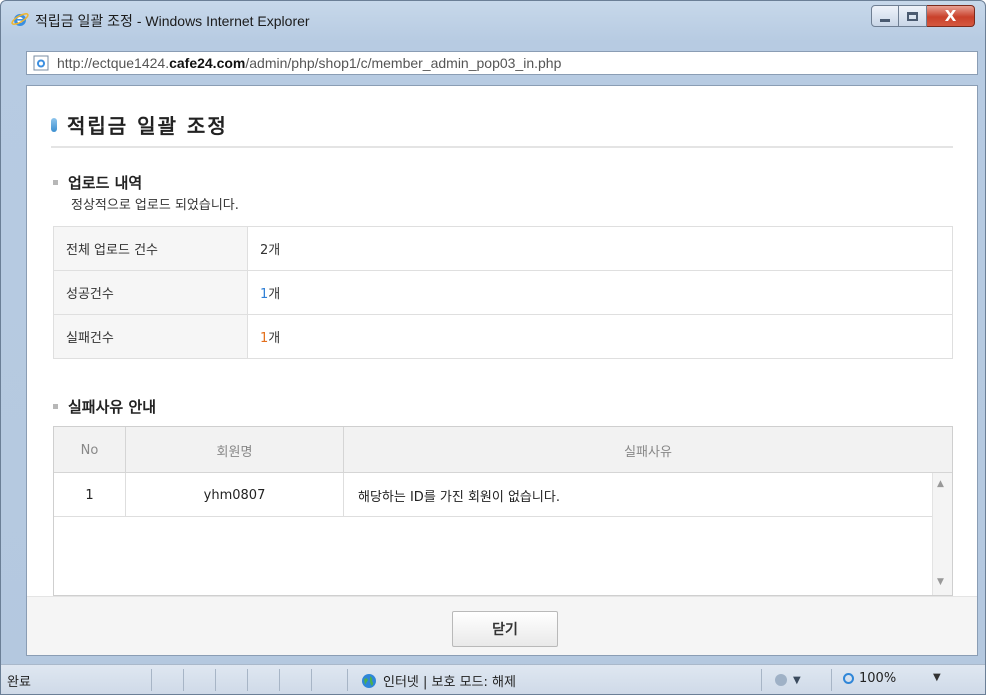 Image resolution: width=986 pixels, height=695 pixels. Describe the element at coordinates (155, 205) in the screenshot. I see `upload-message: 정상적으로 업로드 되었습니다.` at that location.